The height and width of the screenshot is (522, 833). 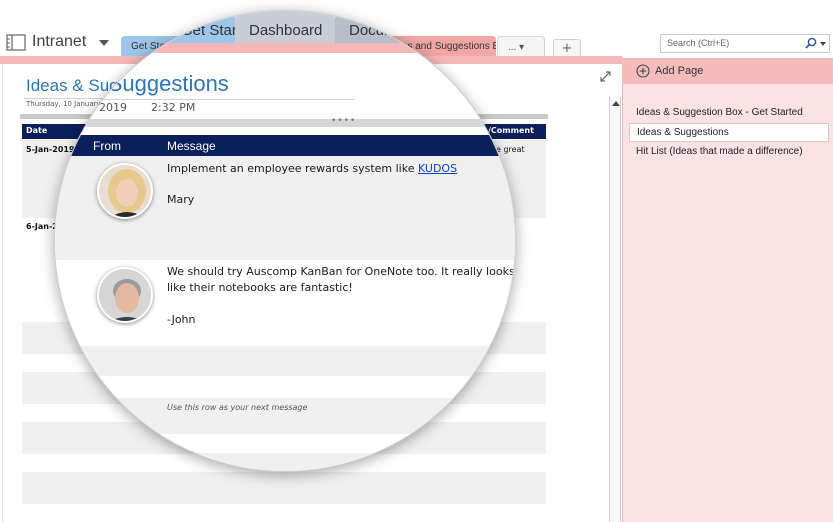 What do you see at coordinates (125, 295) in the screenshot?
I see `avatar-john` at bounding box center [125, 295].